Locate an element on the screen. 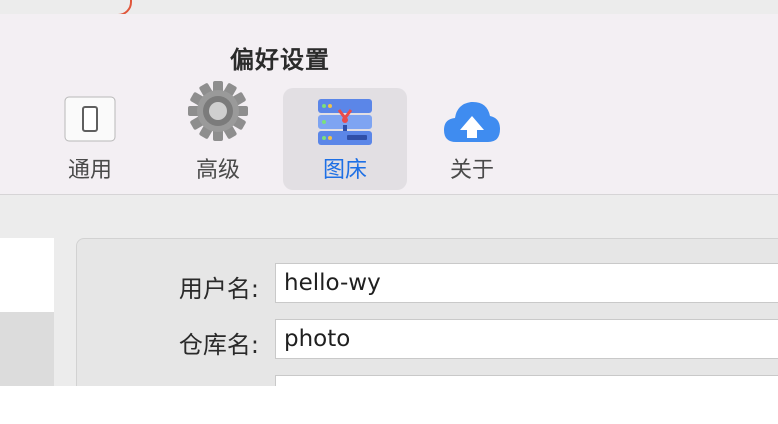 The height and width of the screenshot is (424, 778). window-title: 偏好设置 is located at coordinates (280, 60).